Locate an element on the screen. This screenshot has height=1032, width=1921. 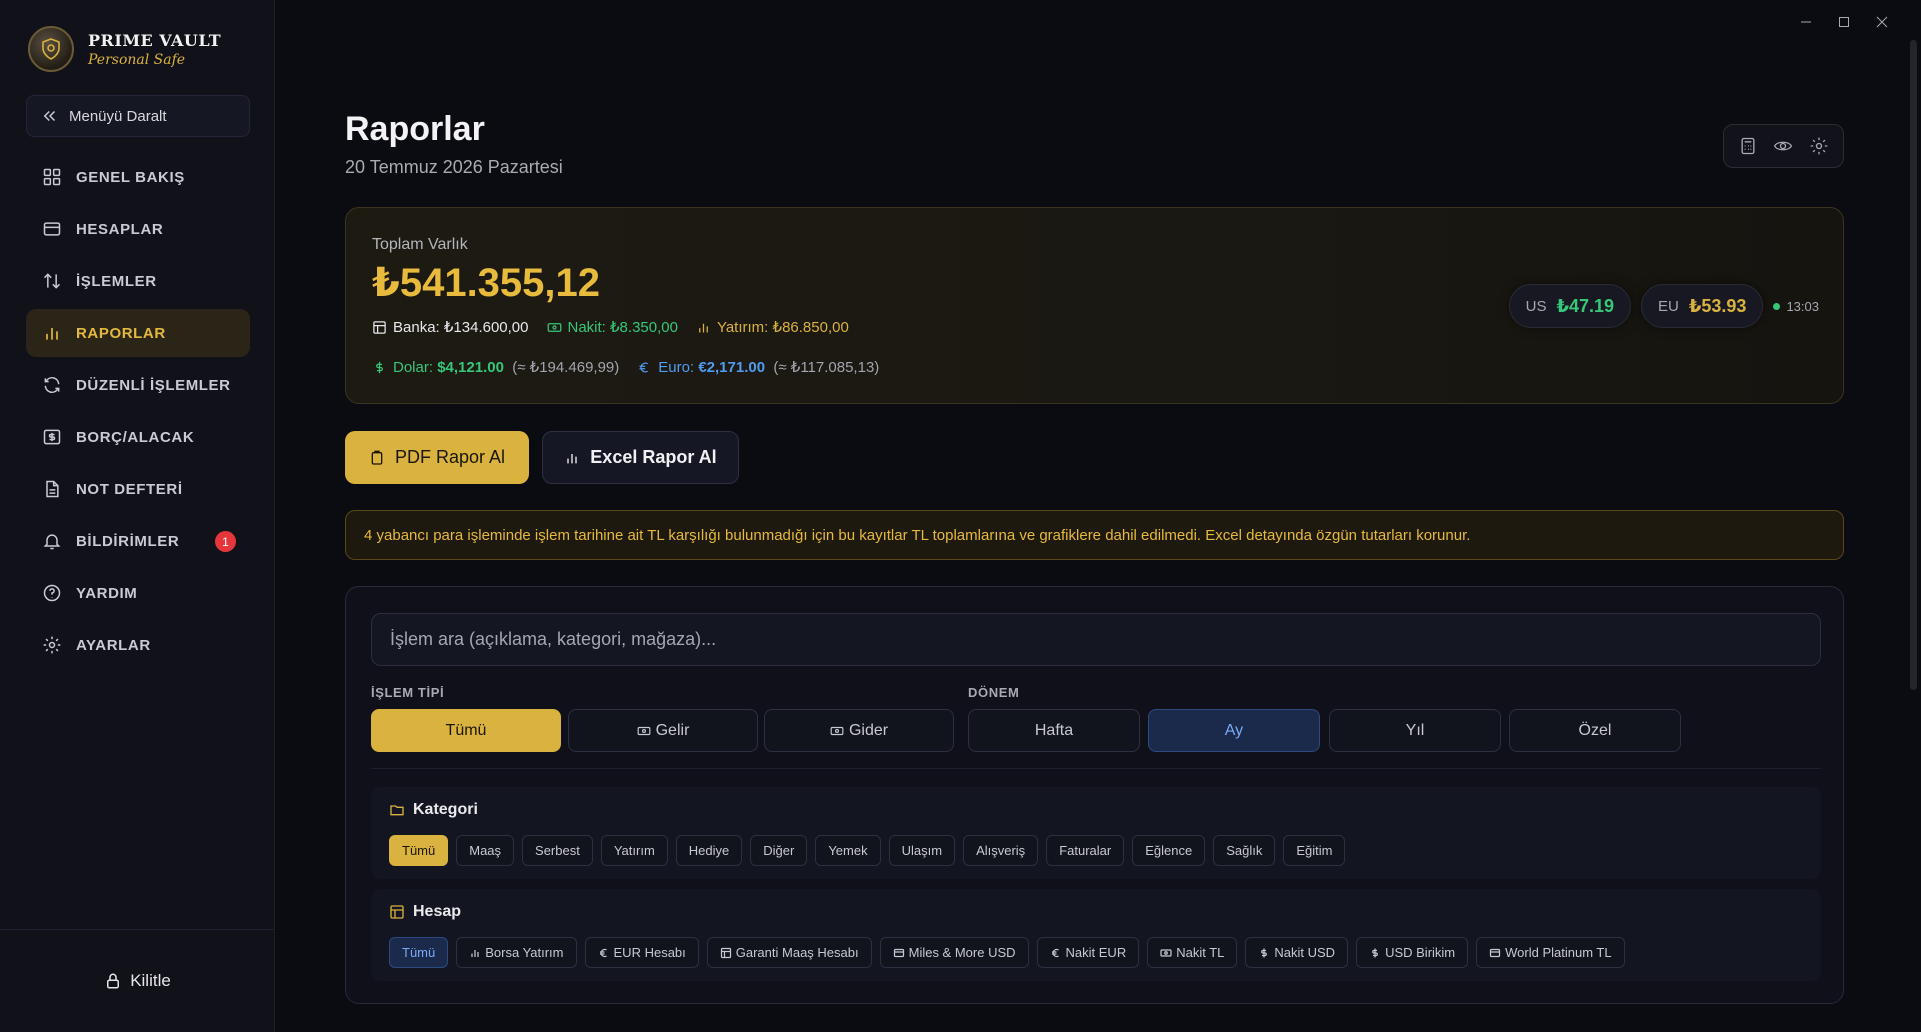
sidebar-item-ayarlar: AYARLAR is located at coordinates (138, 645).